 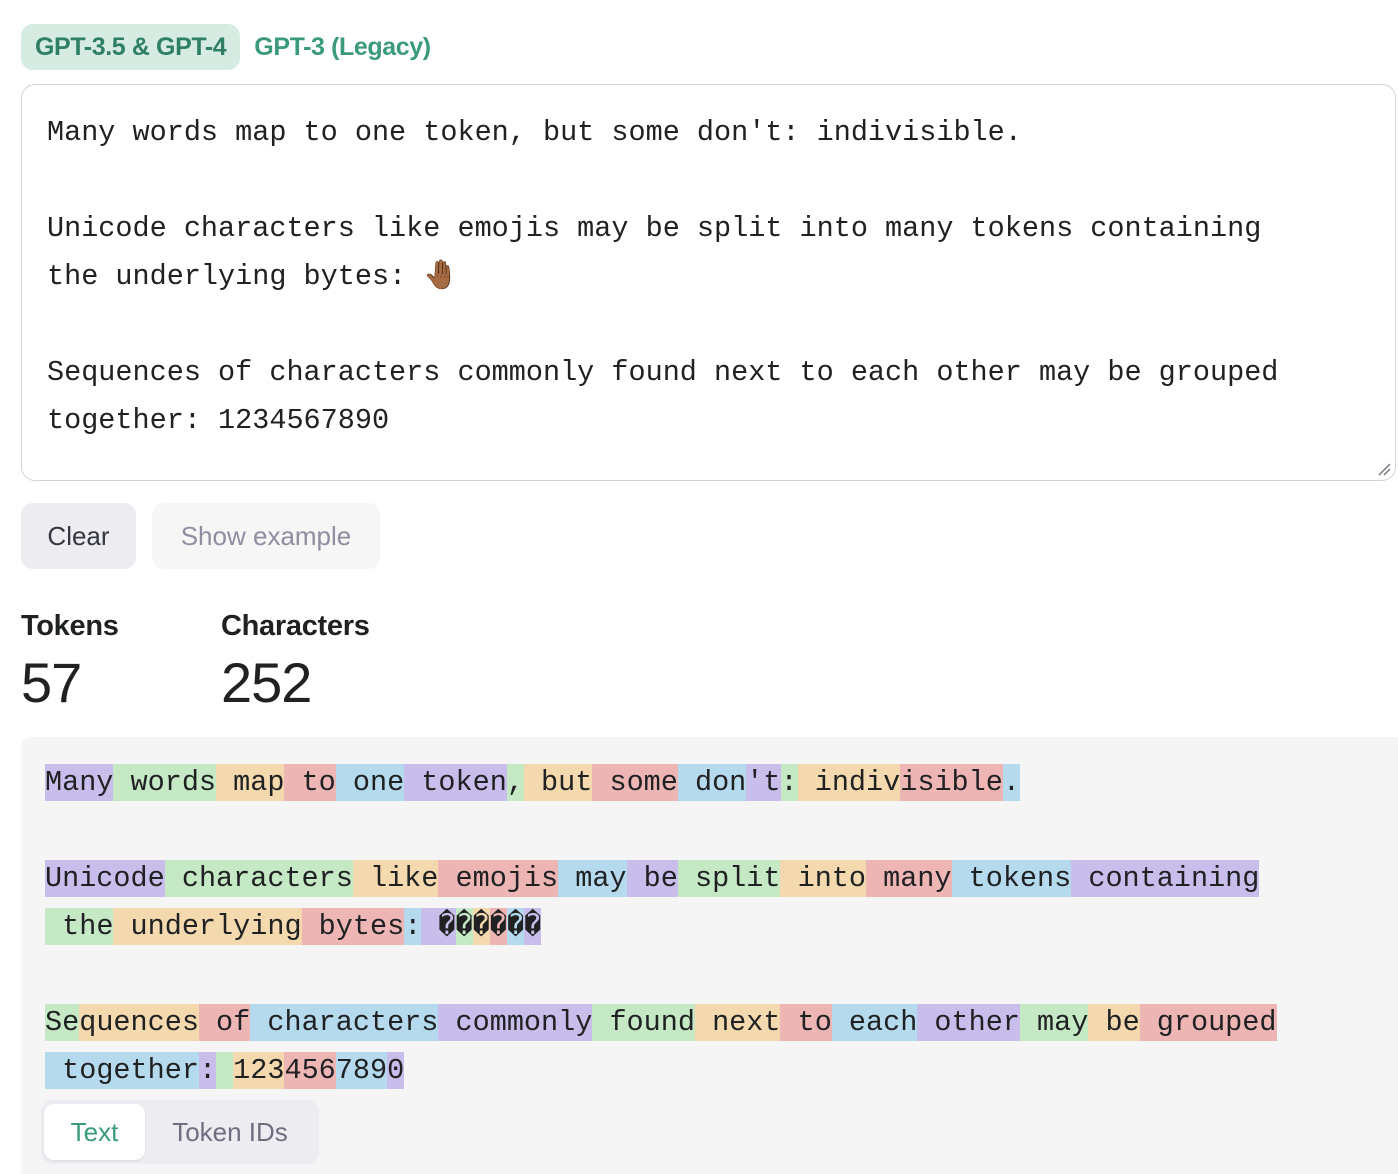 I want to click on token: into, so click(x=823, y=878).